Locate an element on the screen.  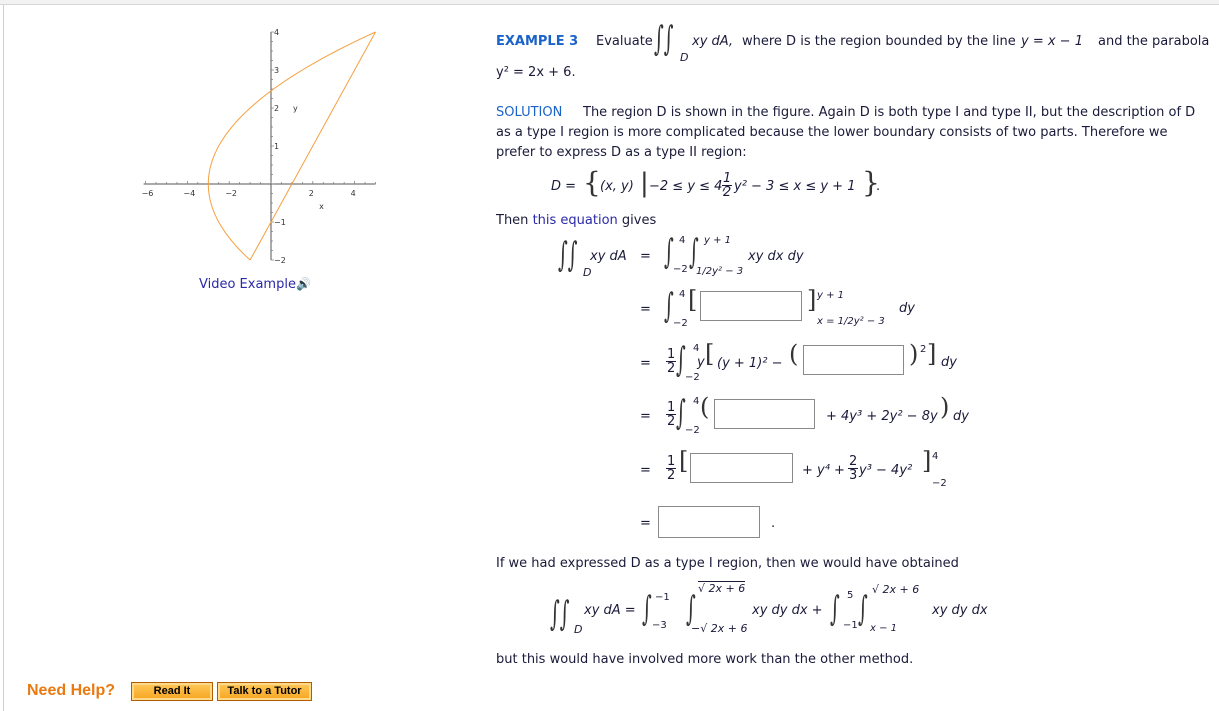
type1-outer-upper-2: 5 is located at coordinates (850, 595).